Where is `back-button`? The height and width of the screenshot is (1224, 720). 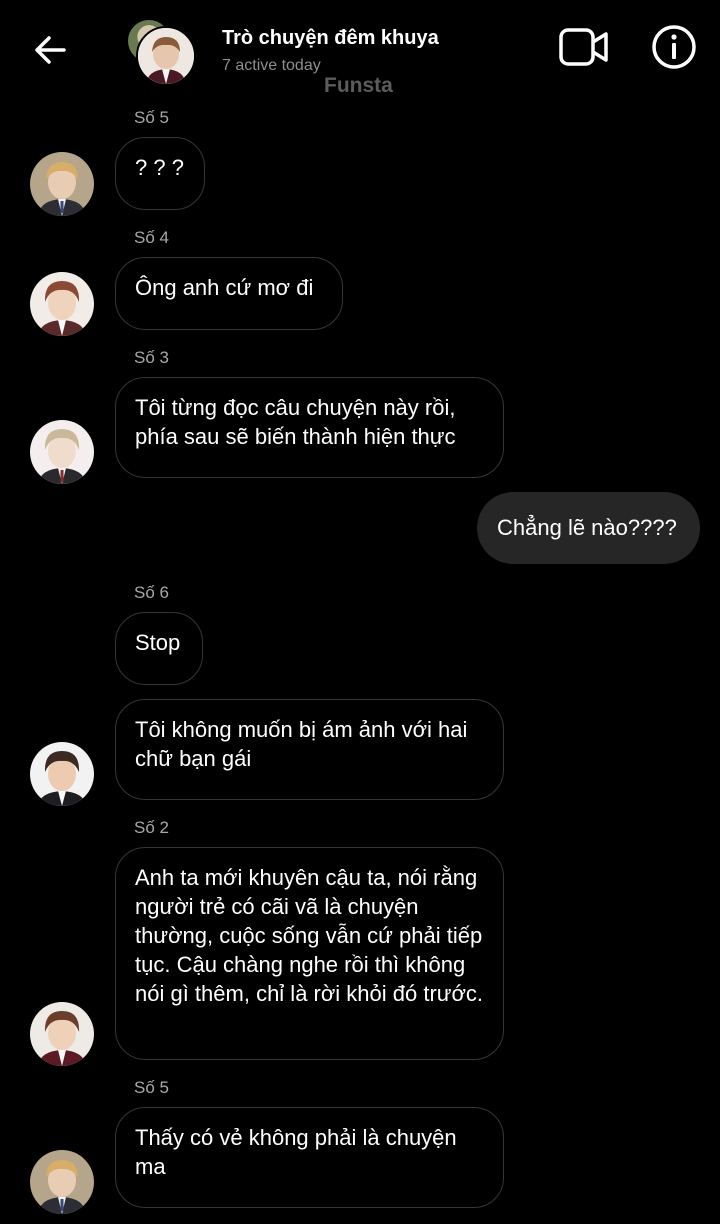 back-button is located at coordinates (50, 50).